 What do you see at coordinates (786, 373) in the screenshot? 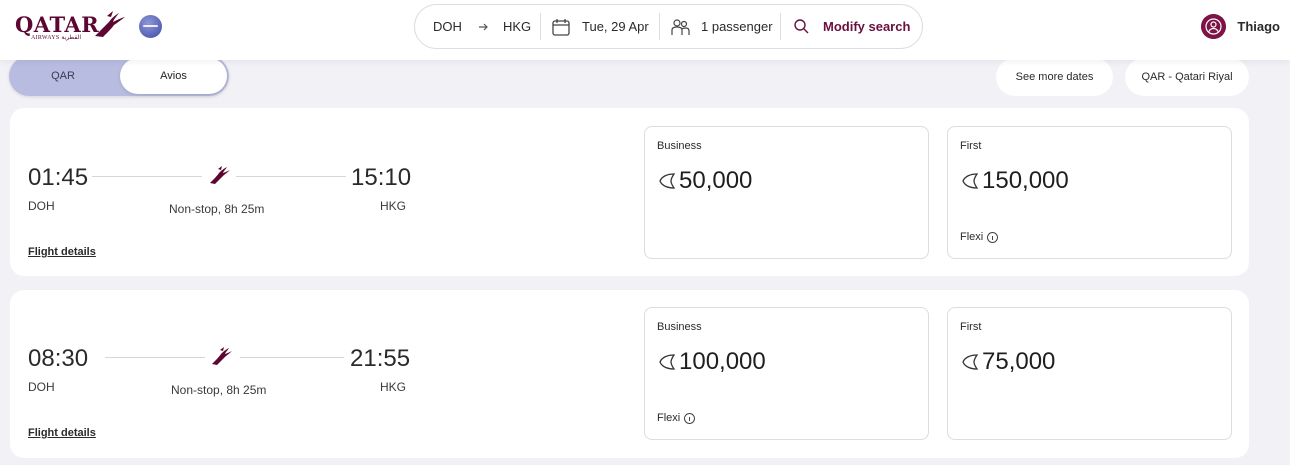
I see `fare-option-business: Business 100,000 Flexi` at bounding box center [786, 373].